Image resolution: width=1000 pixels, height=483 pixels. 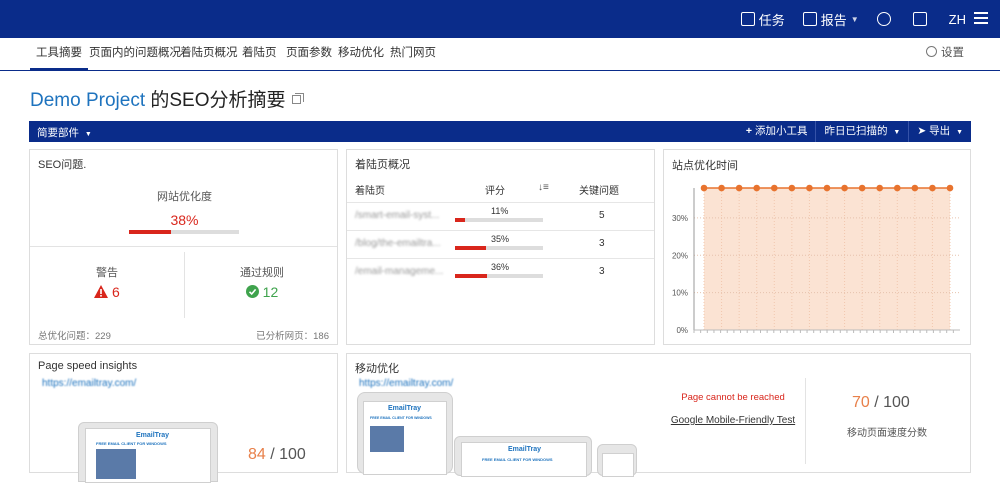 What do you see at coordinates (148, 455) in the screenshot?
I see `laptop-screen: EmailTray FREE EMAIL CLIENT FOR WINDOWS` at bounding box center [148, 455].